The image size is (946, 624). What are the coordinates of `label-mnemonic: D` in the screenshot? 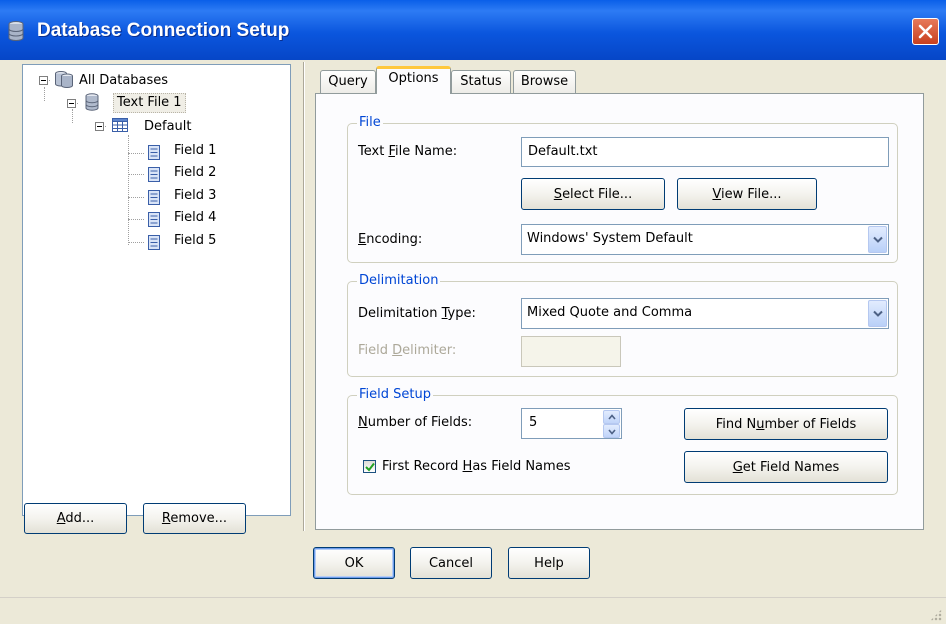 It's located at (397, 350).